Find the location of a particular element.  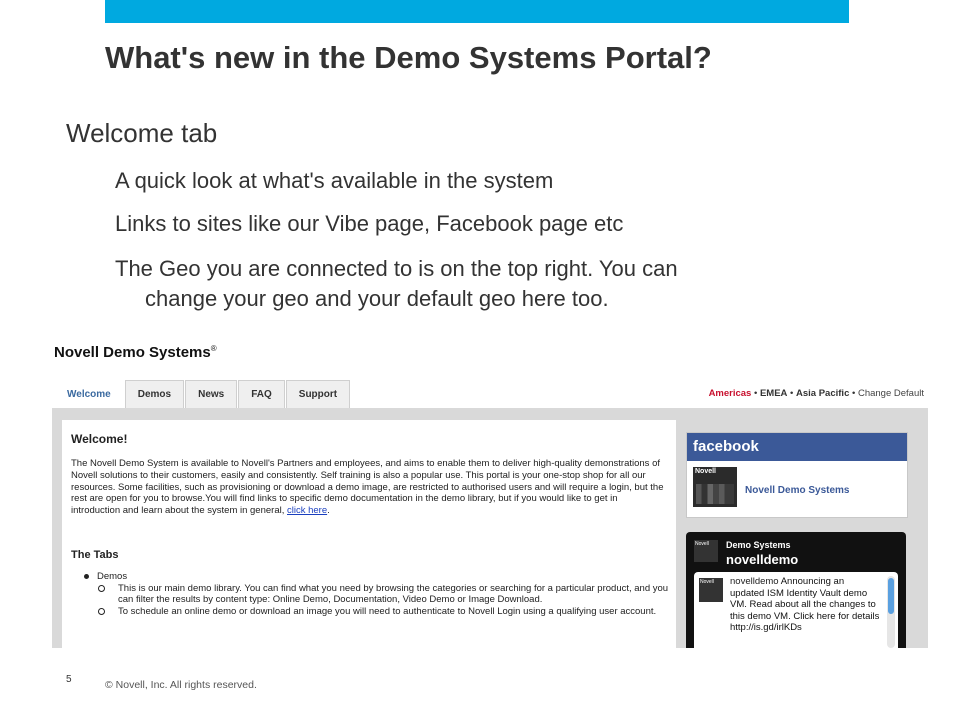

list-item-label: Demos is located at coordinates (112, 576).